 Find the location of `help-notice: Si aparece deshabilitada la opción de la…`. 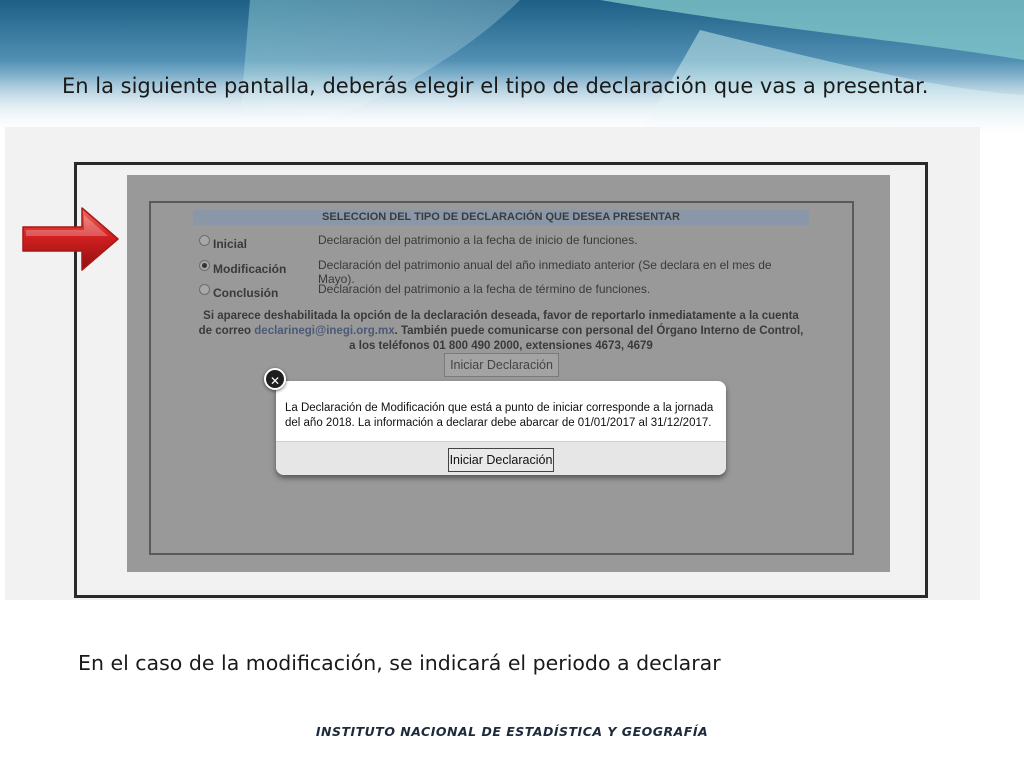

help-notice: Si aparece deshabilitada la opción de la… is located at coordinates (501, 331).